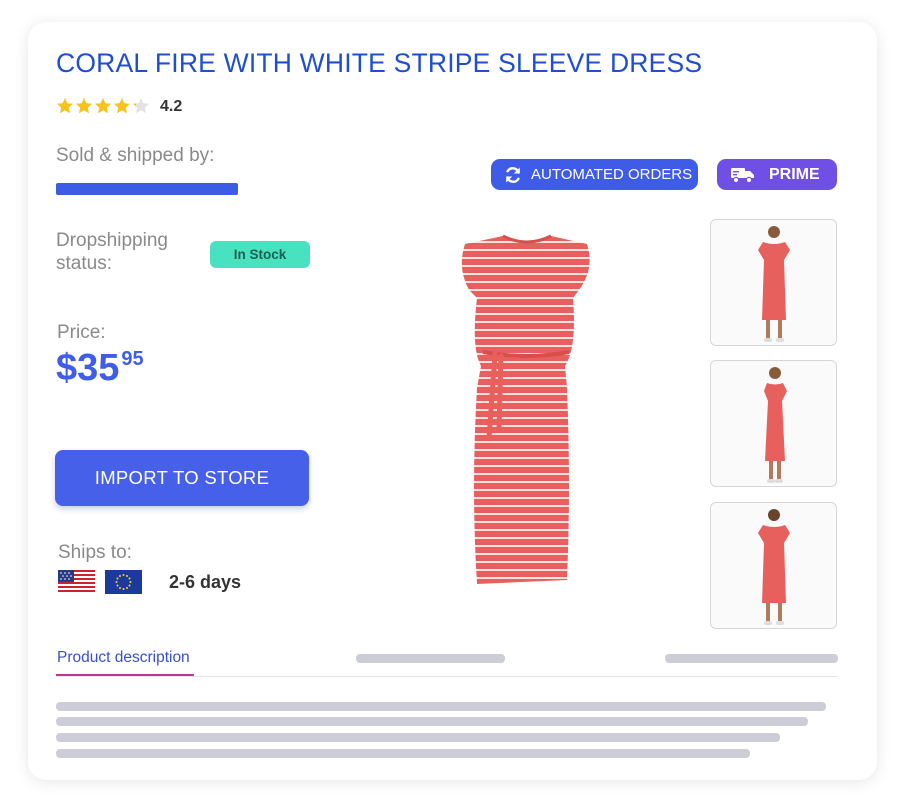 The width and height of the screenshot is (900, 800). Describe the element at coordinates (527, 408) in the screenshot. I see `product-main-image` at that location.